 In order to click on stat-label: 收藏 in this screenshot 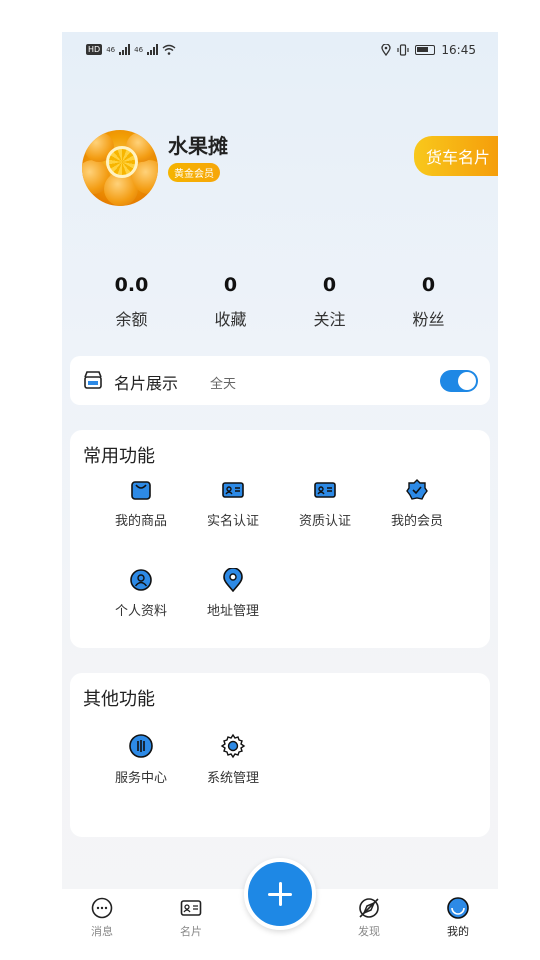, I will do `click(230, 319)`.